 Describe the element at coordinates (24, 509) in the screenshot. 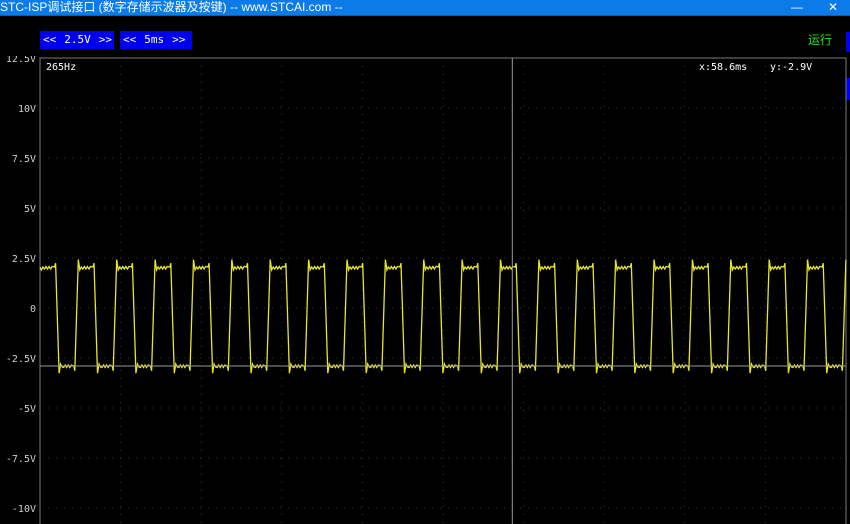

I see `y-tick-label: -10V` at that location.